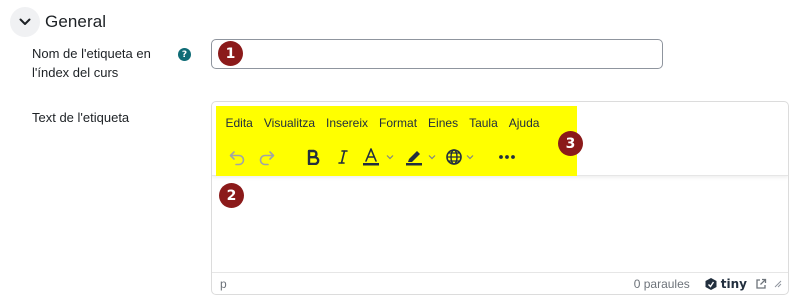 This screenshot has width=800, height=304. What do you see at coordinates (427, 284) in the screenshot?
I see `element-path: p` at bounding box center [427, 284].